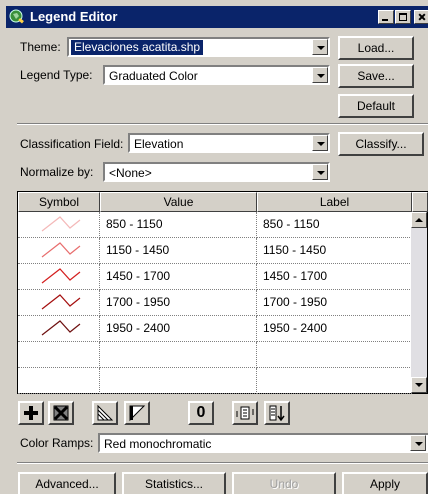  I want to click on classification-label: Classification Field:, so click(72, 144).